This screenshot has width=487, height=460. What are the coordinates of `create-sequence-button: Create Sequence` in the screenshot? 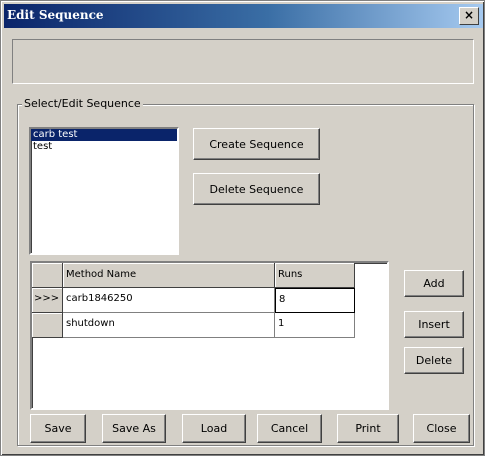 It's located at (256, 144).